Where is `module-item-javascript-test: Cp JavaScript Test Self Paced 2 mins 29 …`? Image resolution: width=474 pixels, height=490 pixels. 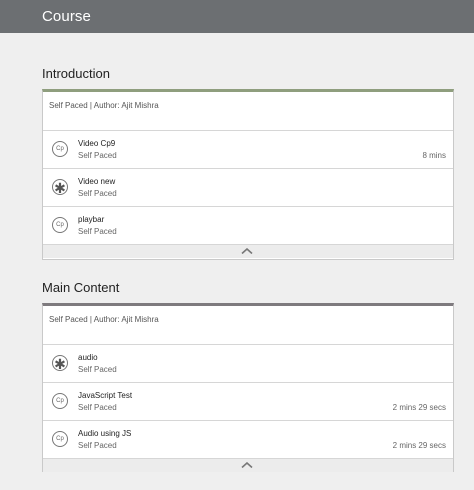 module-item-javascript-test: Cp JavaScript Test Self Paced 2 mins 29 … is located at coordinates (248, 402).